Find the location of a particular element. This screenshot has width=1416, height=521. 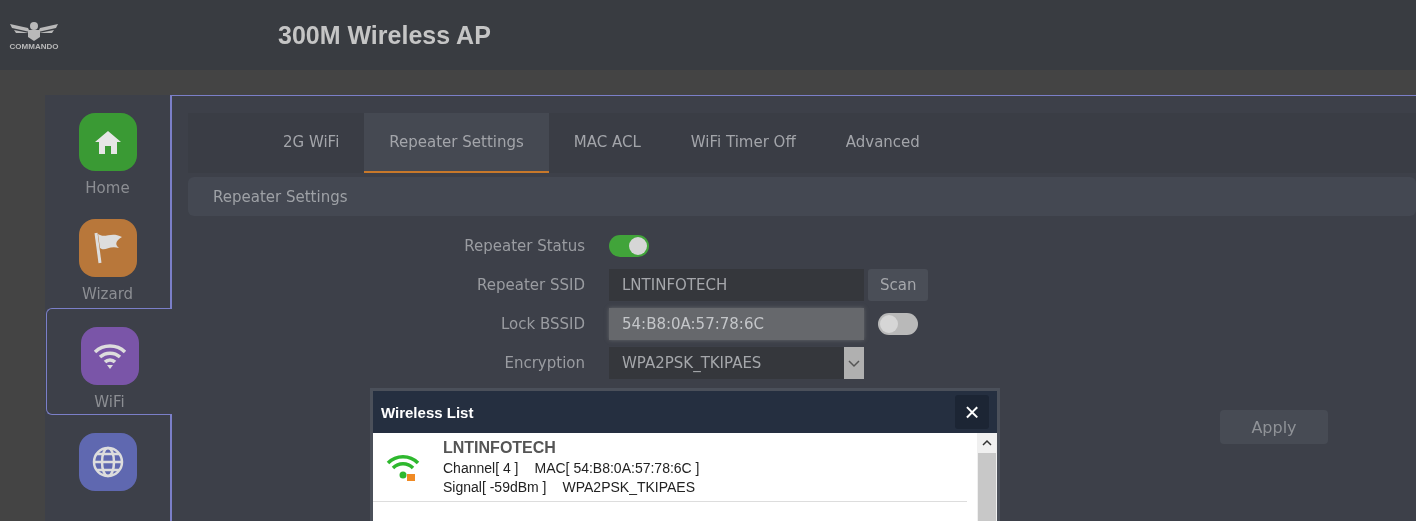

house-icon is located at coordinates (107, 142).